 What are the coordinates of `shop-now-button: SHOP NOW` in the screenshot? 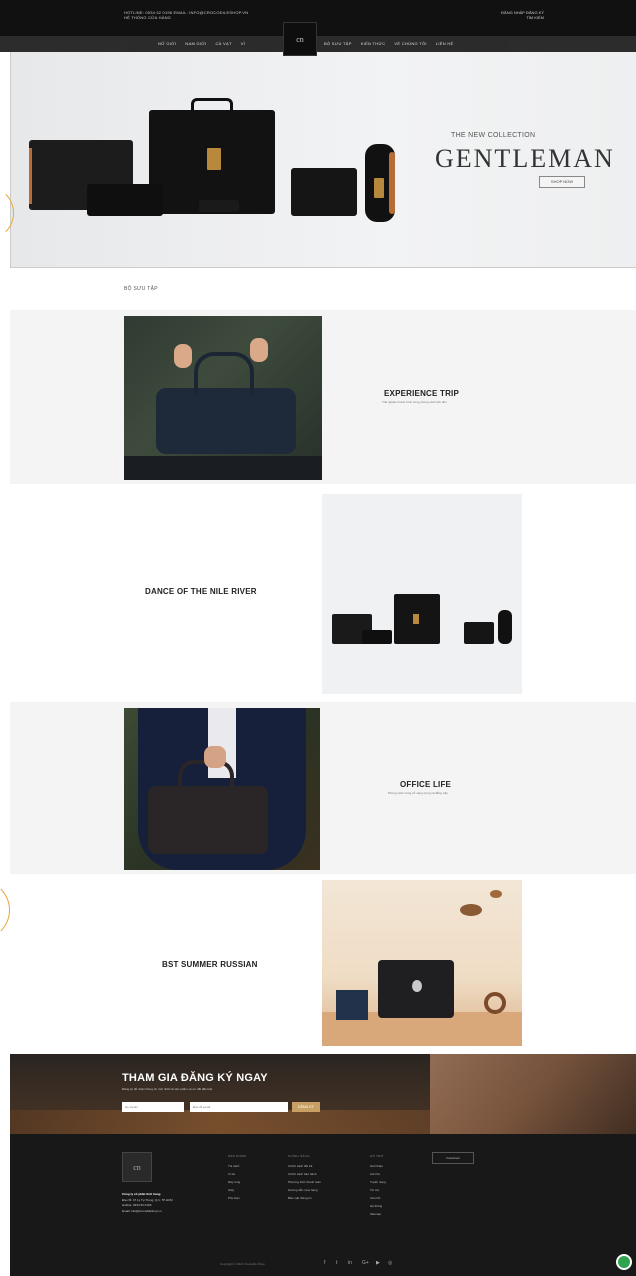 It's located at (562, 182).